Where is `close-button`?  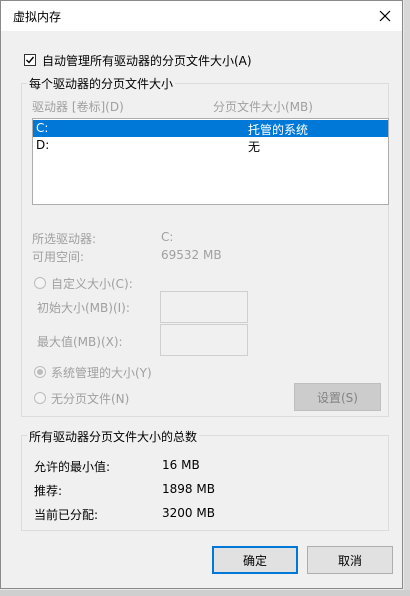 close-button is located at coordinates (385, 16).